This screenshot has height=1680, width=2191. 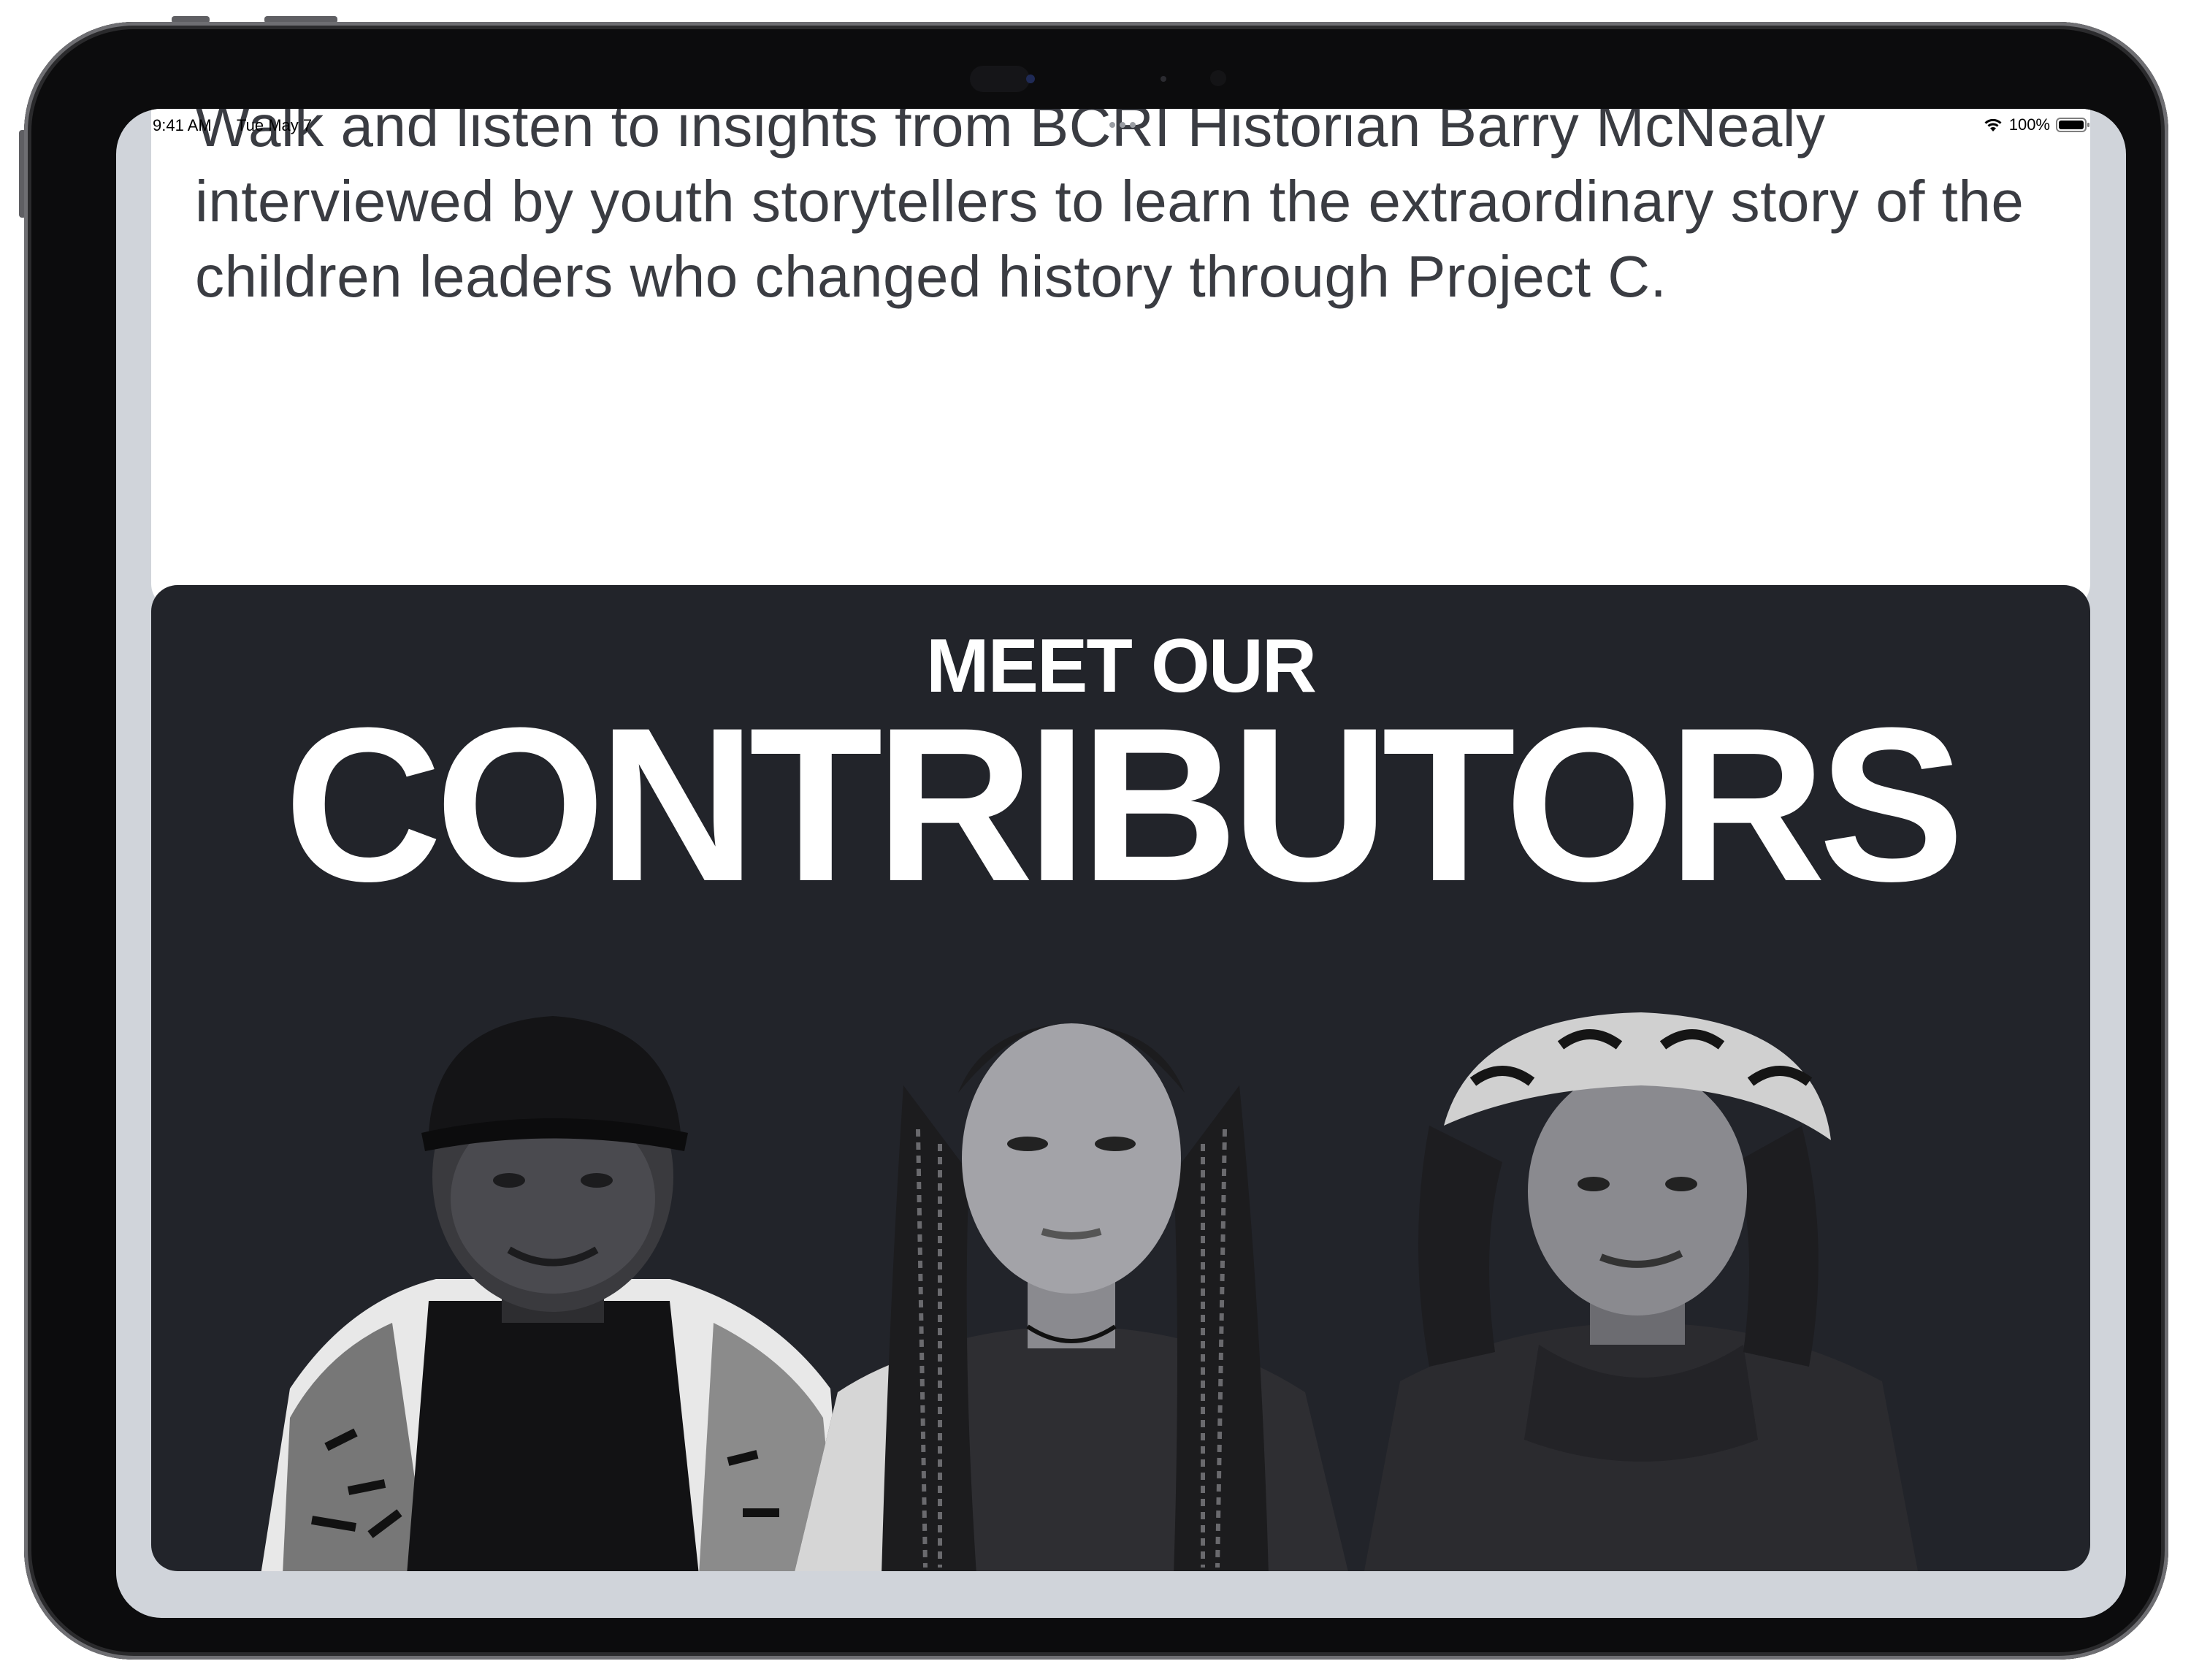 I want to click on contributor-photo-center, so click(x=1071, y=1277).